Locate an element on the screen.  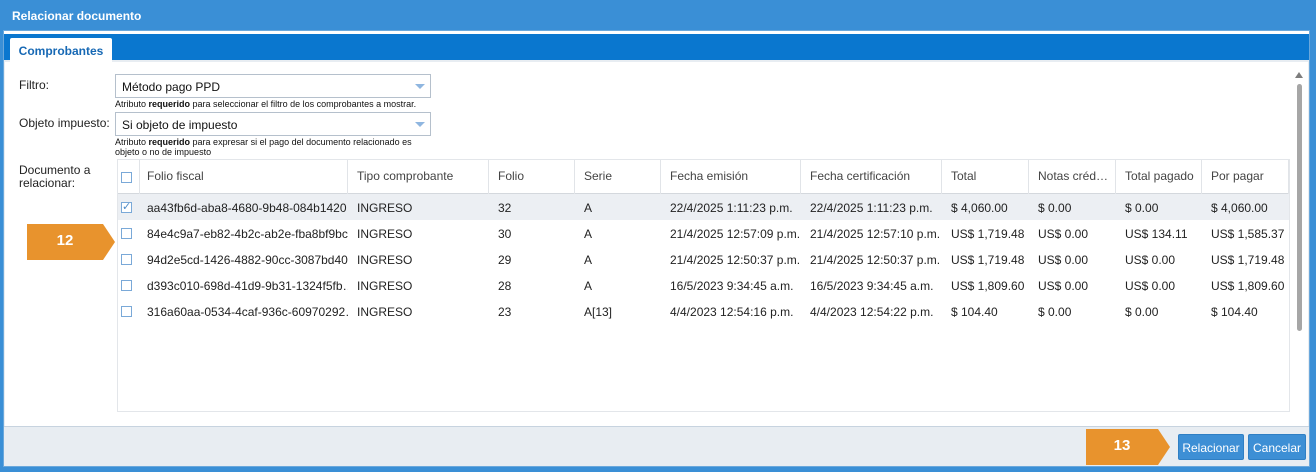
cell-total: US$ 1,809.60 is located at coordinates (988, 286).